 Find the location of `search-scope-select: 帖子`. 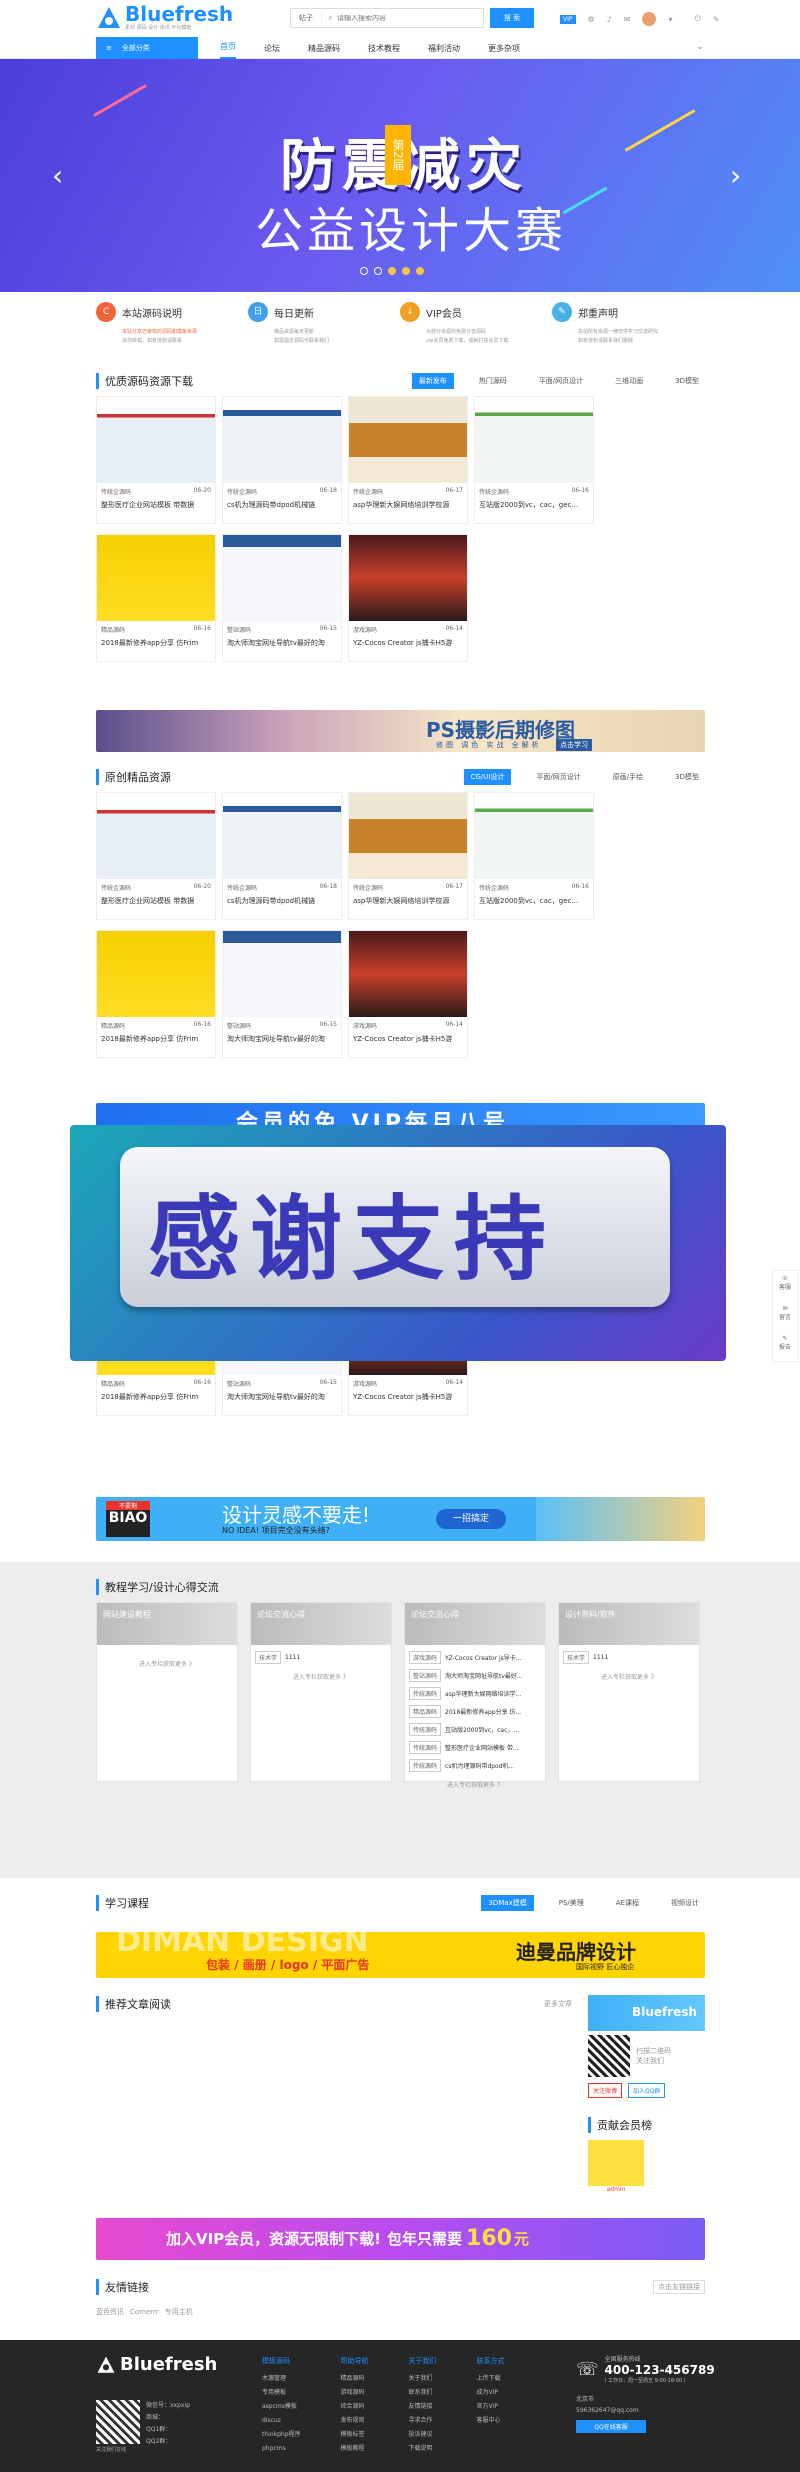

search-scope-select: 帖子 is located at coordinates (306, 18).